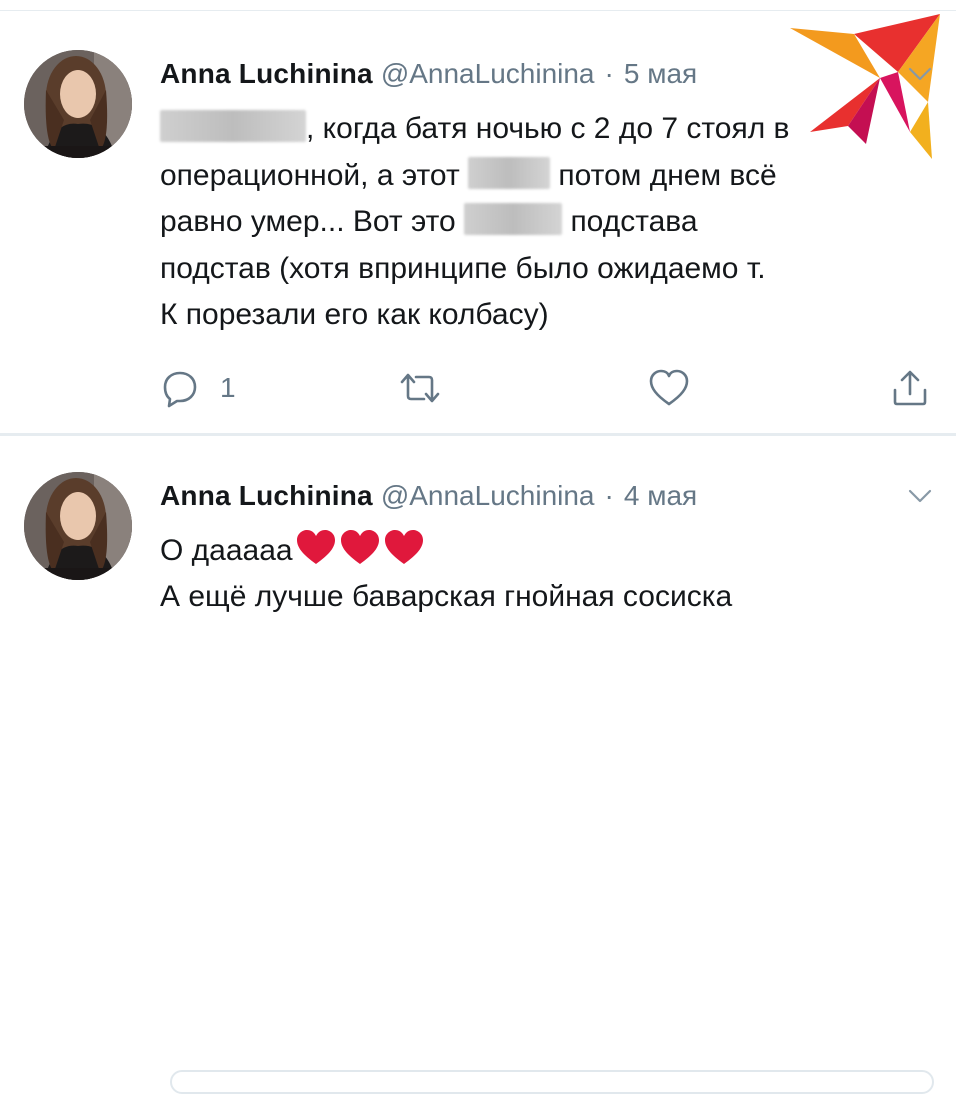 This screenshot has height=1094, width=956. Describe the element at coordinates (550, 129) in the screenshot. I see `text-line: , когда батя ночью с 2 до 7 стоял в` at that location.